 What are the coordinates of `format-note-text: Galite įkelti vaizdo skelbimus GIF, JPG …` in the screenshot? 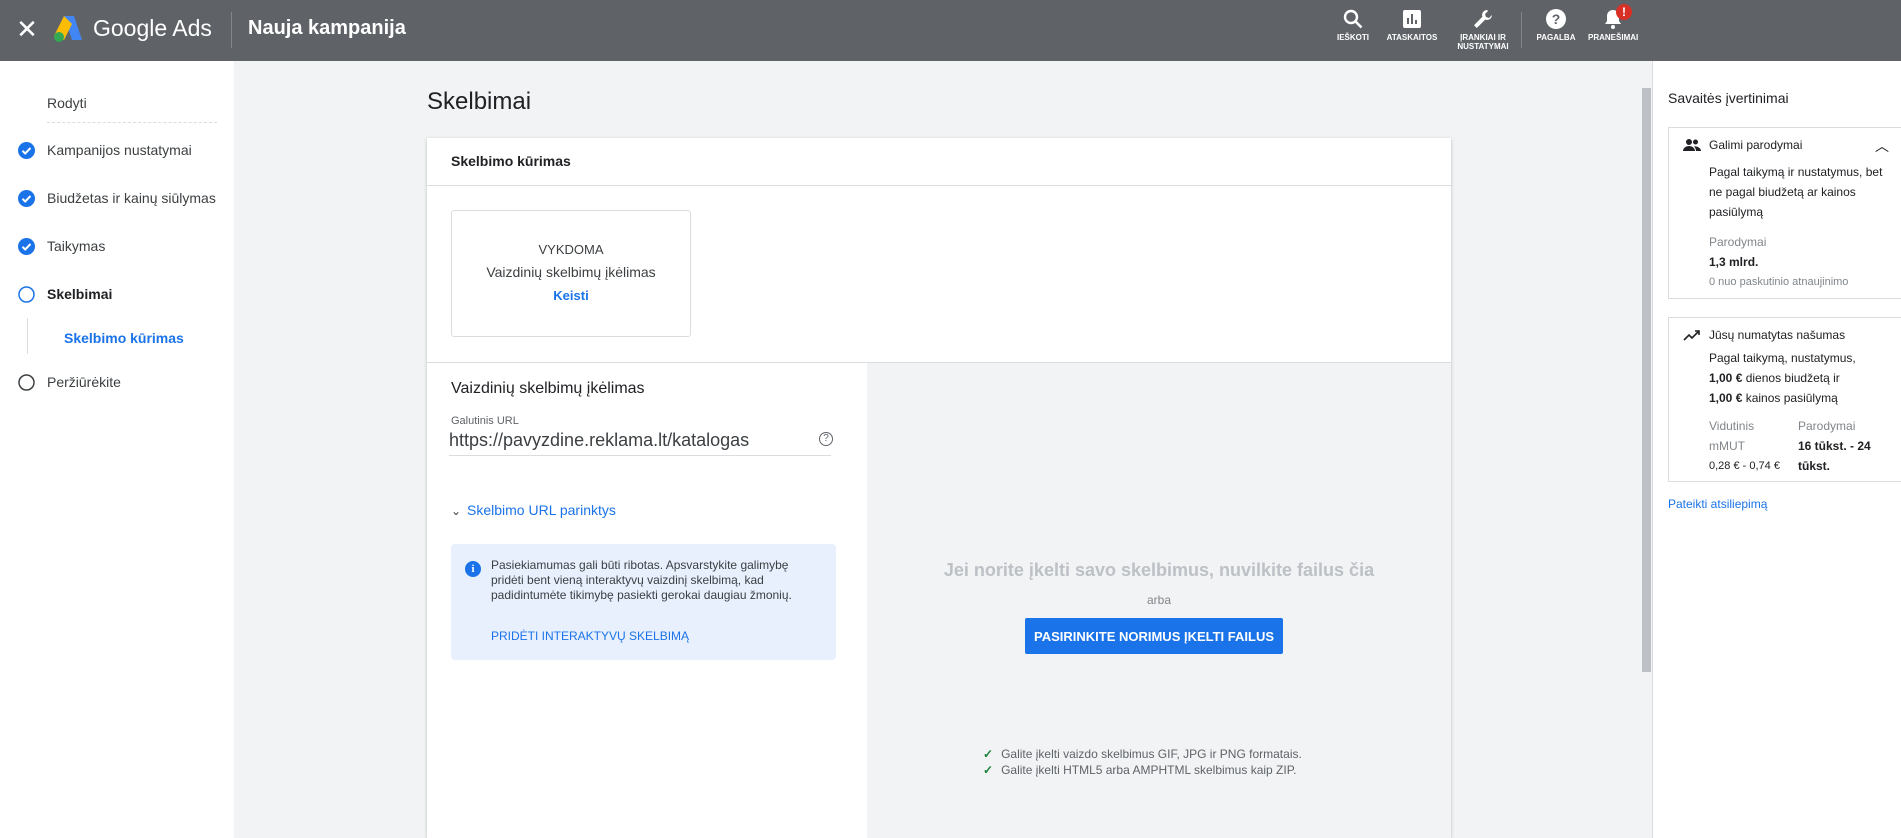 It's located at (1151, 754).